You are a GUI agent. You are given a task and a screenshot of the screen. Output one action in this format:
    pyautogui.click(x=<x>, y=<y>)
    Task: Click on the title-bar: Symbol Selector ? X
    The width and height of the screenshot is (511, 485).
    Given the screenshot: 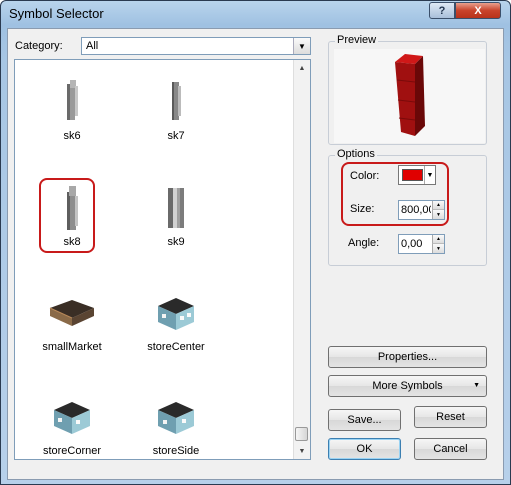 What is the action you would take?
    pyautogui.click(x=255, y=14)
    